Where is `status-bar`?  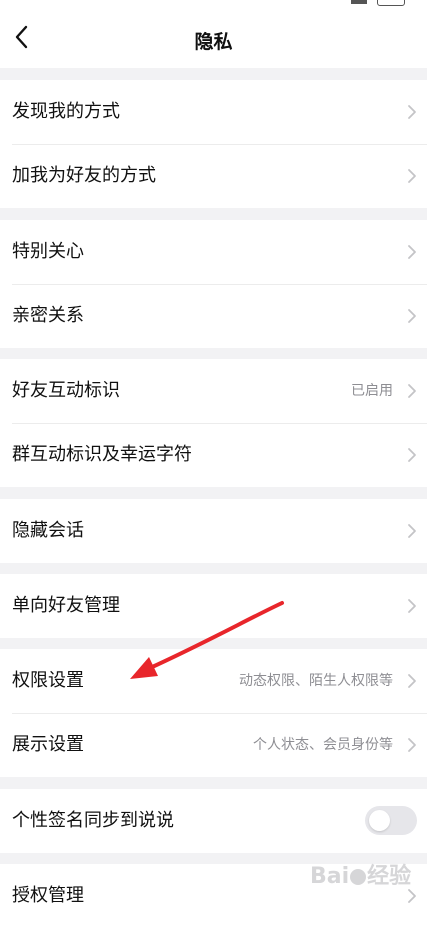 status-bar is located at coordinates (213, 5).